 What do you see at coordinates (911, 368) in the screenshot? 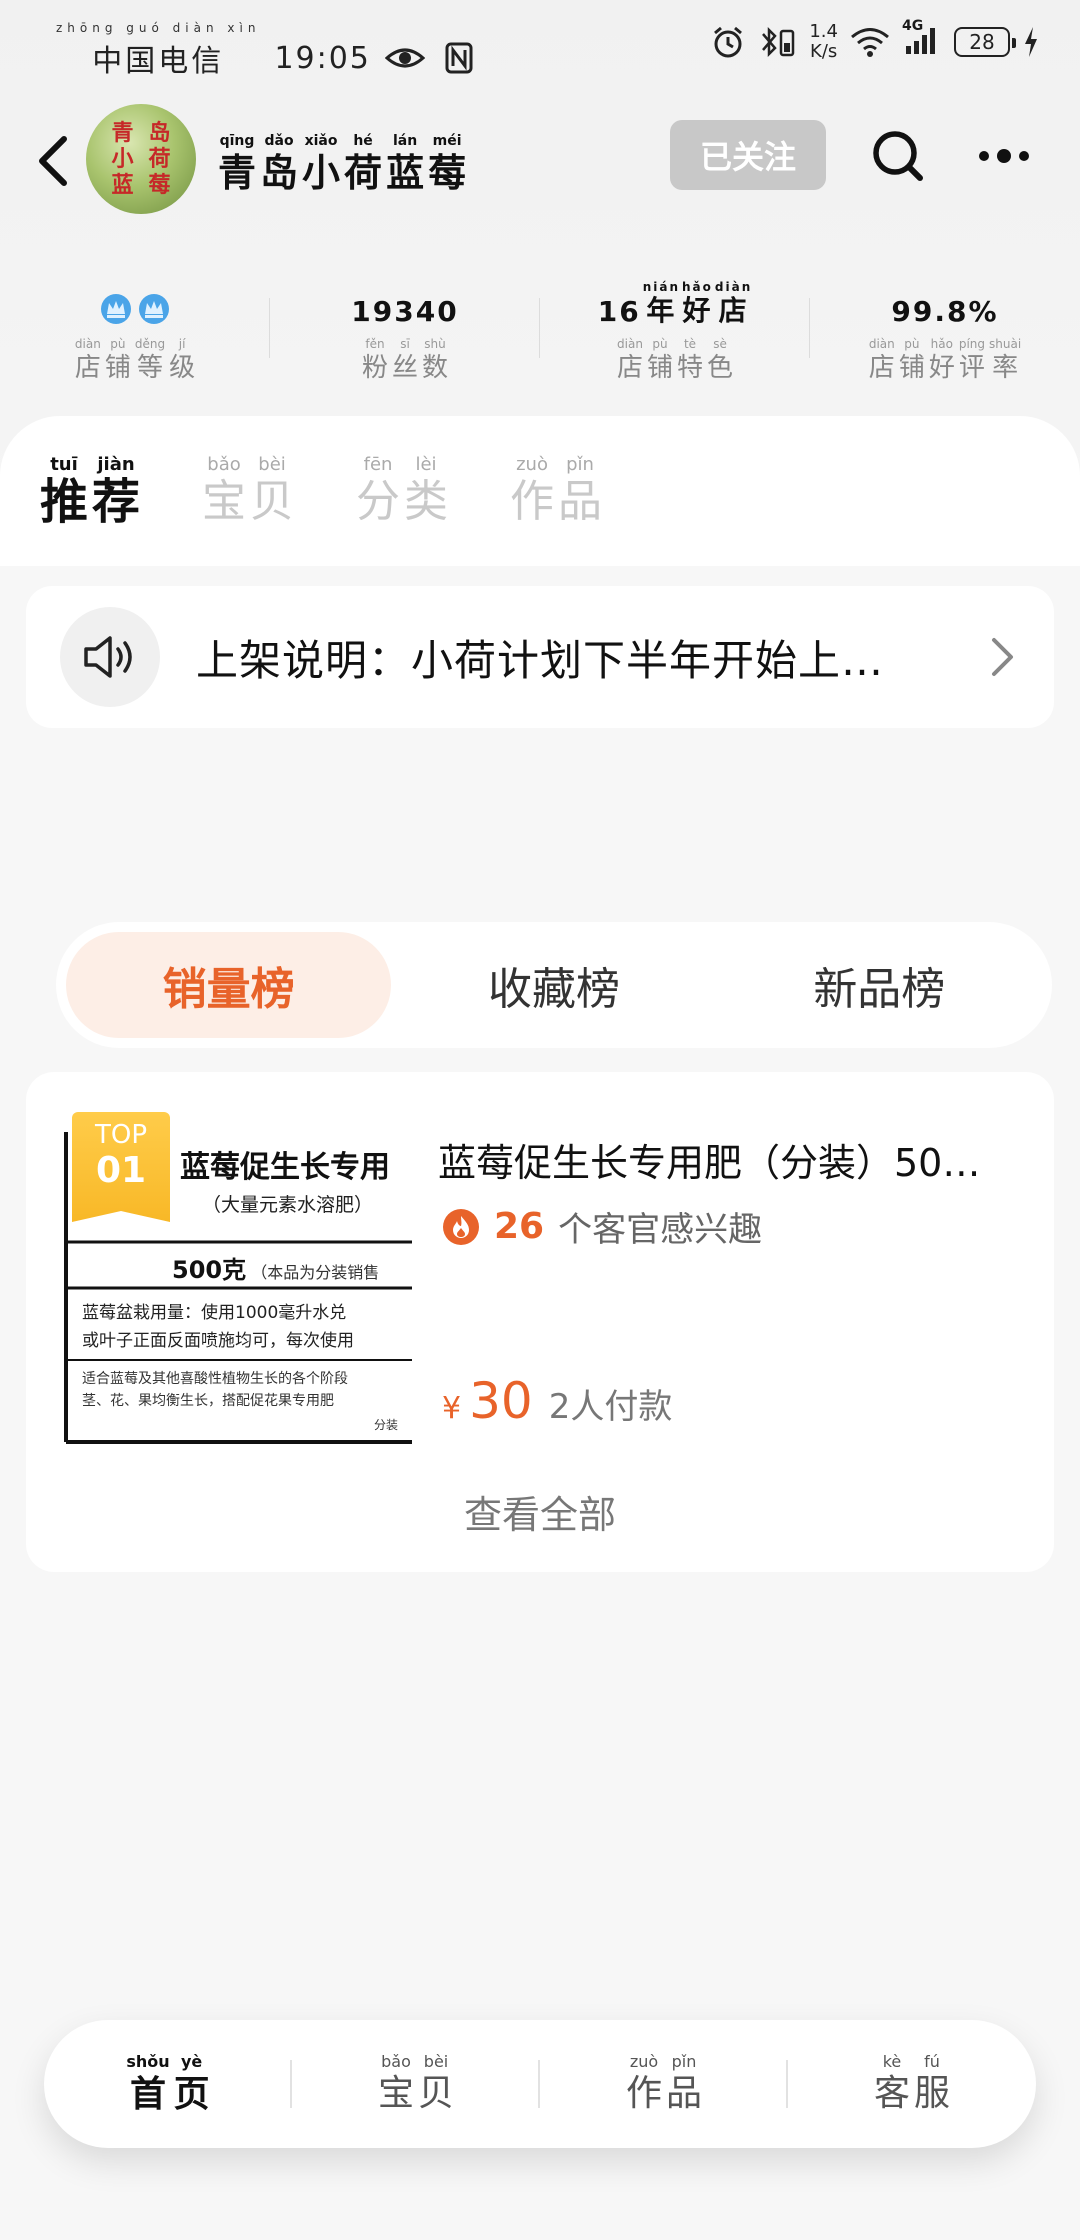
I see `label-char: 铺` at bounding box center [911, 368].